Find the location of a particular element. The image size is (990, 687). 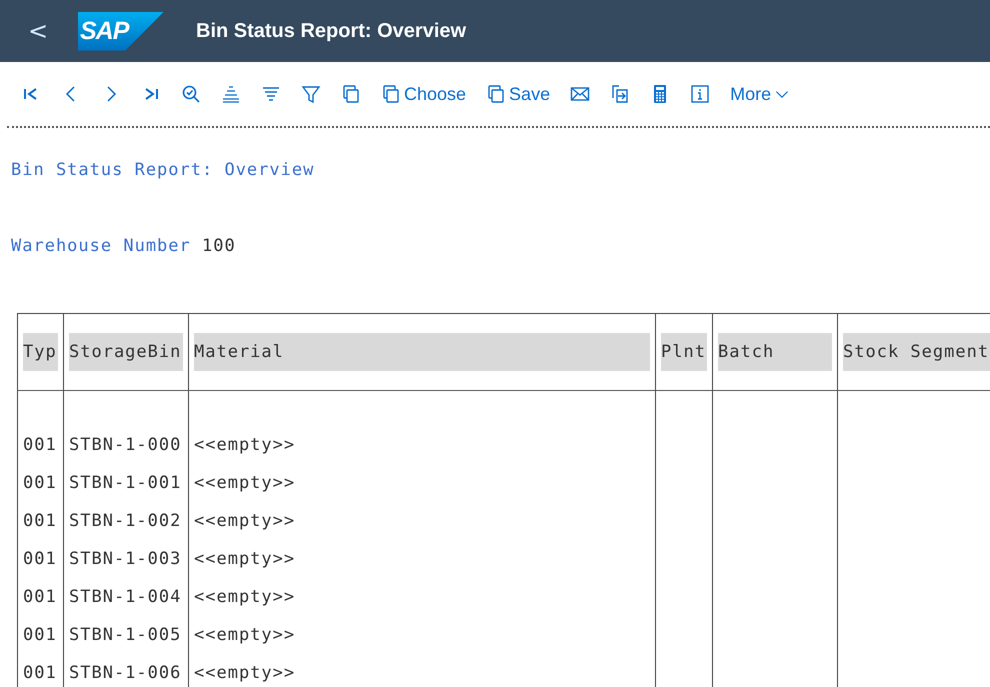

back-button: < is located at coordinates (38, 31).